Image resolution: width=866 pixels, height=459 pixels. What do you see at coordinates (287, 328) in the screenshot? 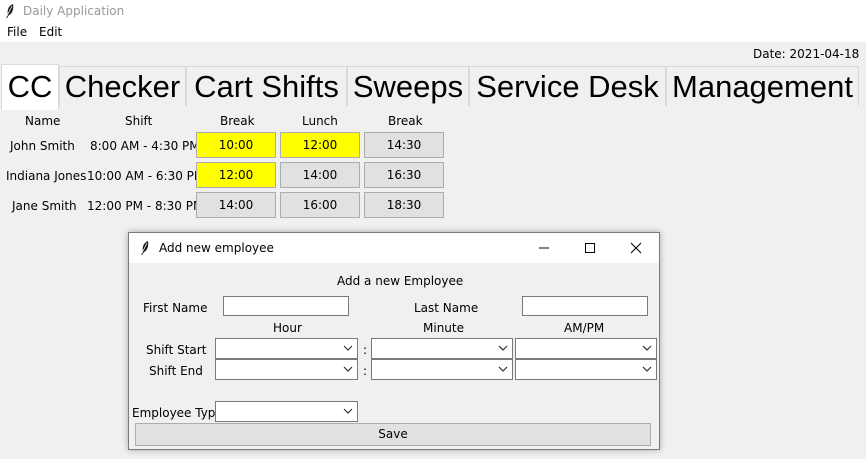
I see `hour-label: Hour` at bounding box center [287, 328].